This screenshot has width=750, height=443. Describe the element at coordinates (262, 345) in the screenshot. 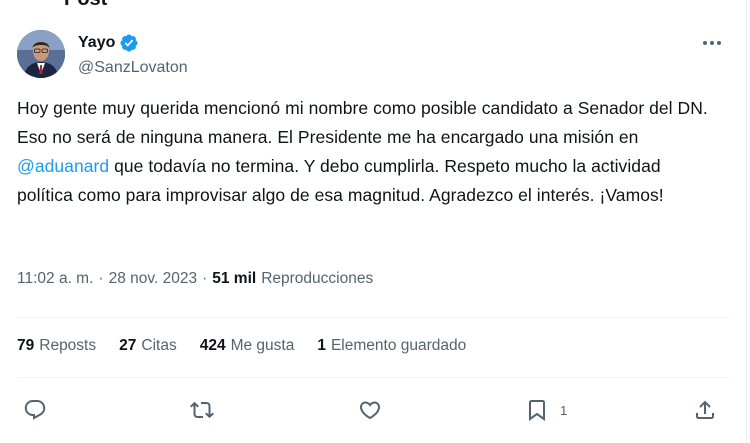

I see `likes-label: Me gusta` at that location.